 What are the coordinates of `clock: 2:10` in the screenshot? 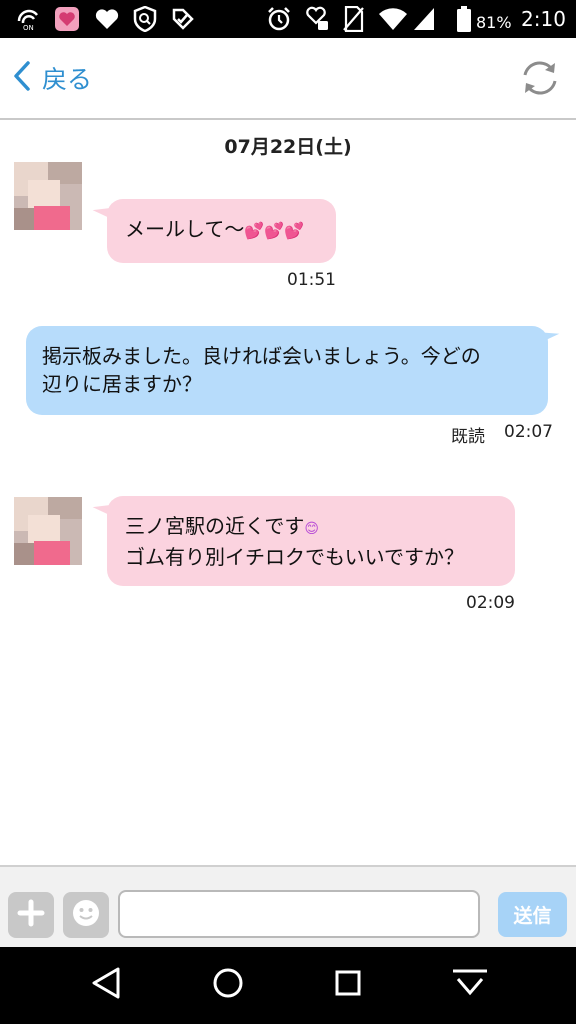 It's located at (543, 19).